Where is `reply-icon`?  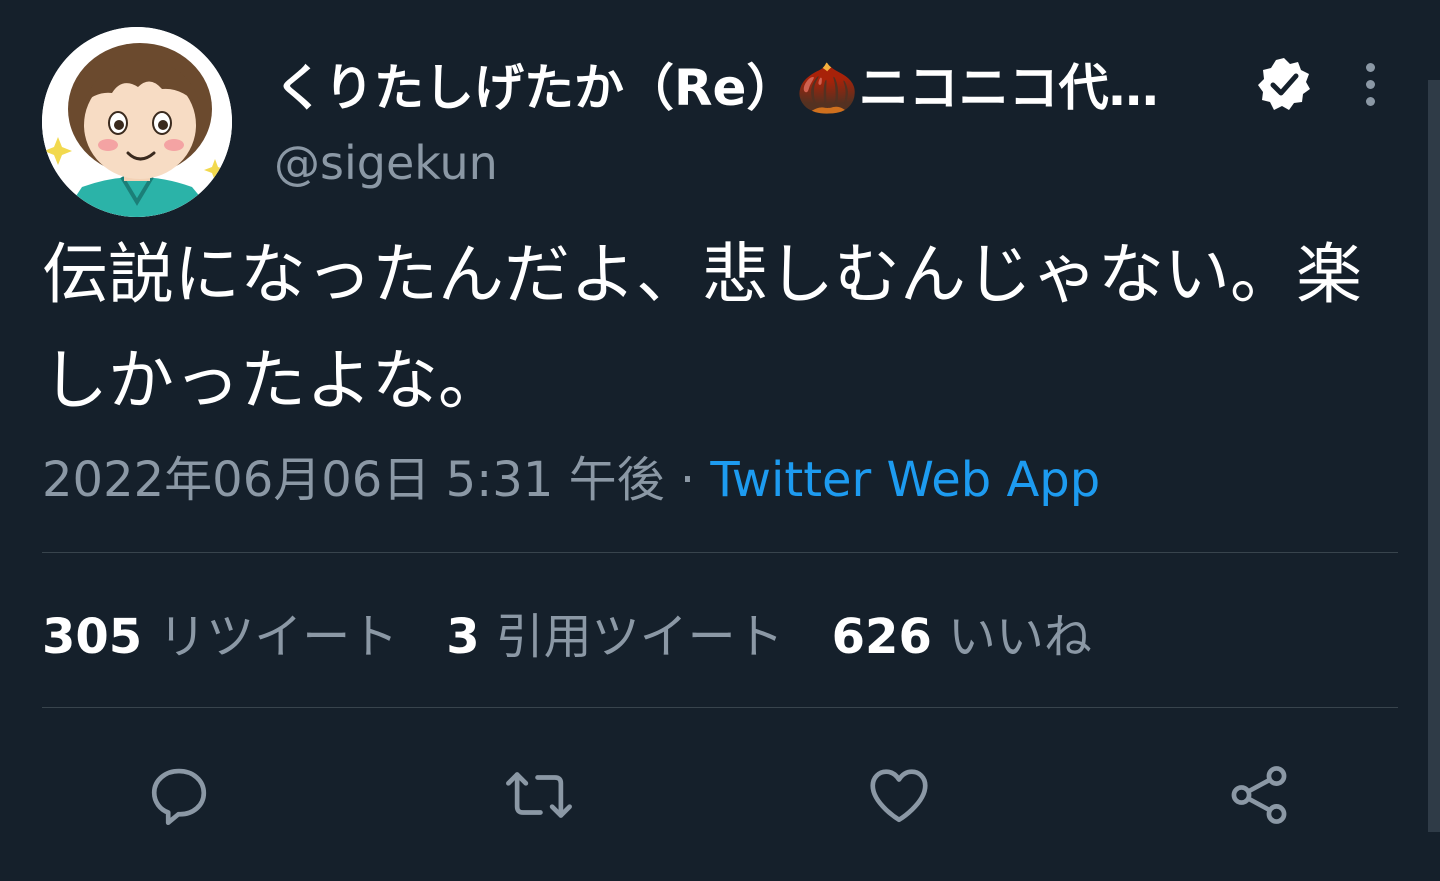 reply-icon is located at coordinates (179, 797).